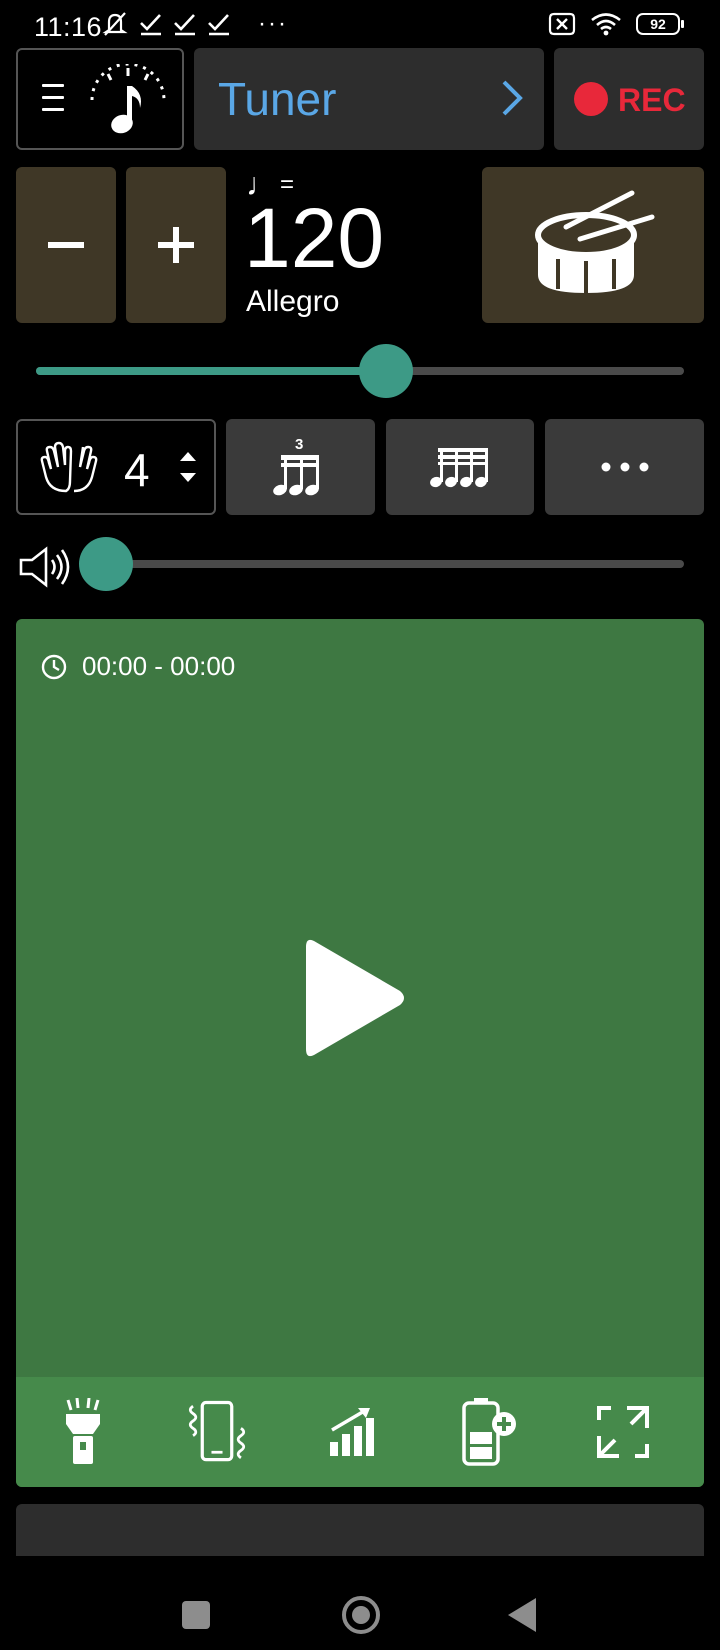 Image resolution: width=720 pixels, height=1650 pixels. I want to click on battery-icon: 92, so click(660, 24).